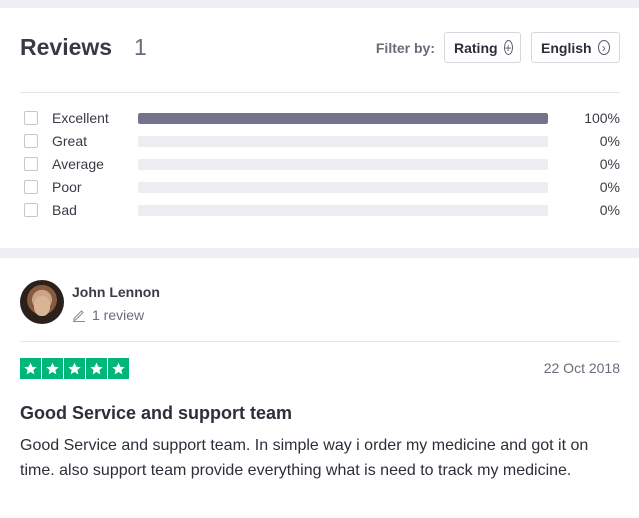 This screenshot has height=518, width=639. I want to click on rating-bar-fill, so click(343, 118).